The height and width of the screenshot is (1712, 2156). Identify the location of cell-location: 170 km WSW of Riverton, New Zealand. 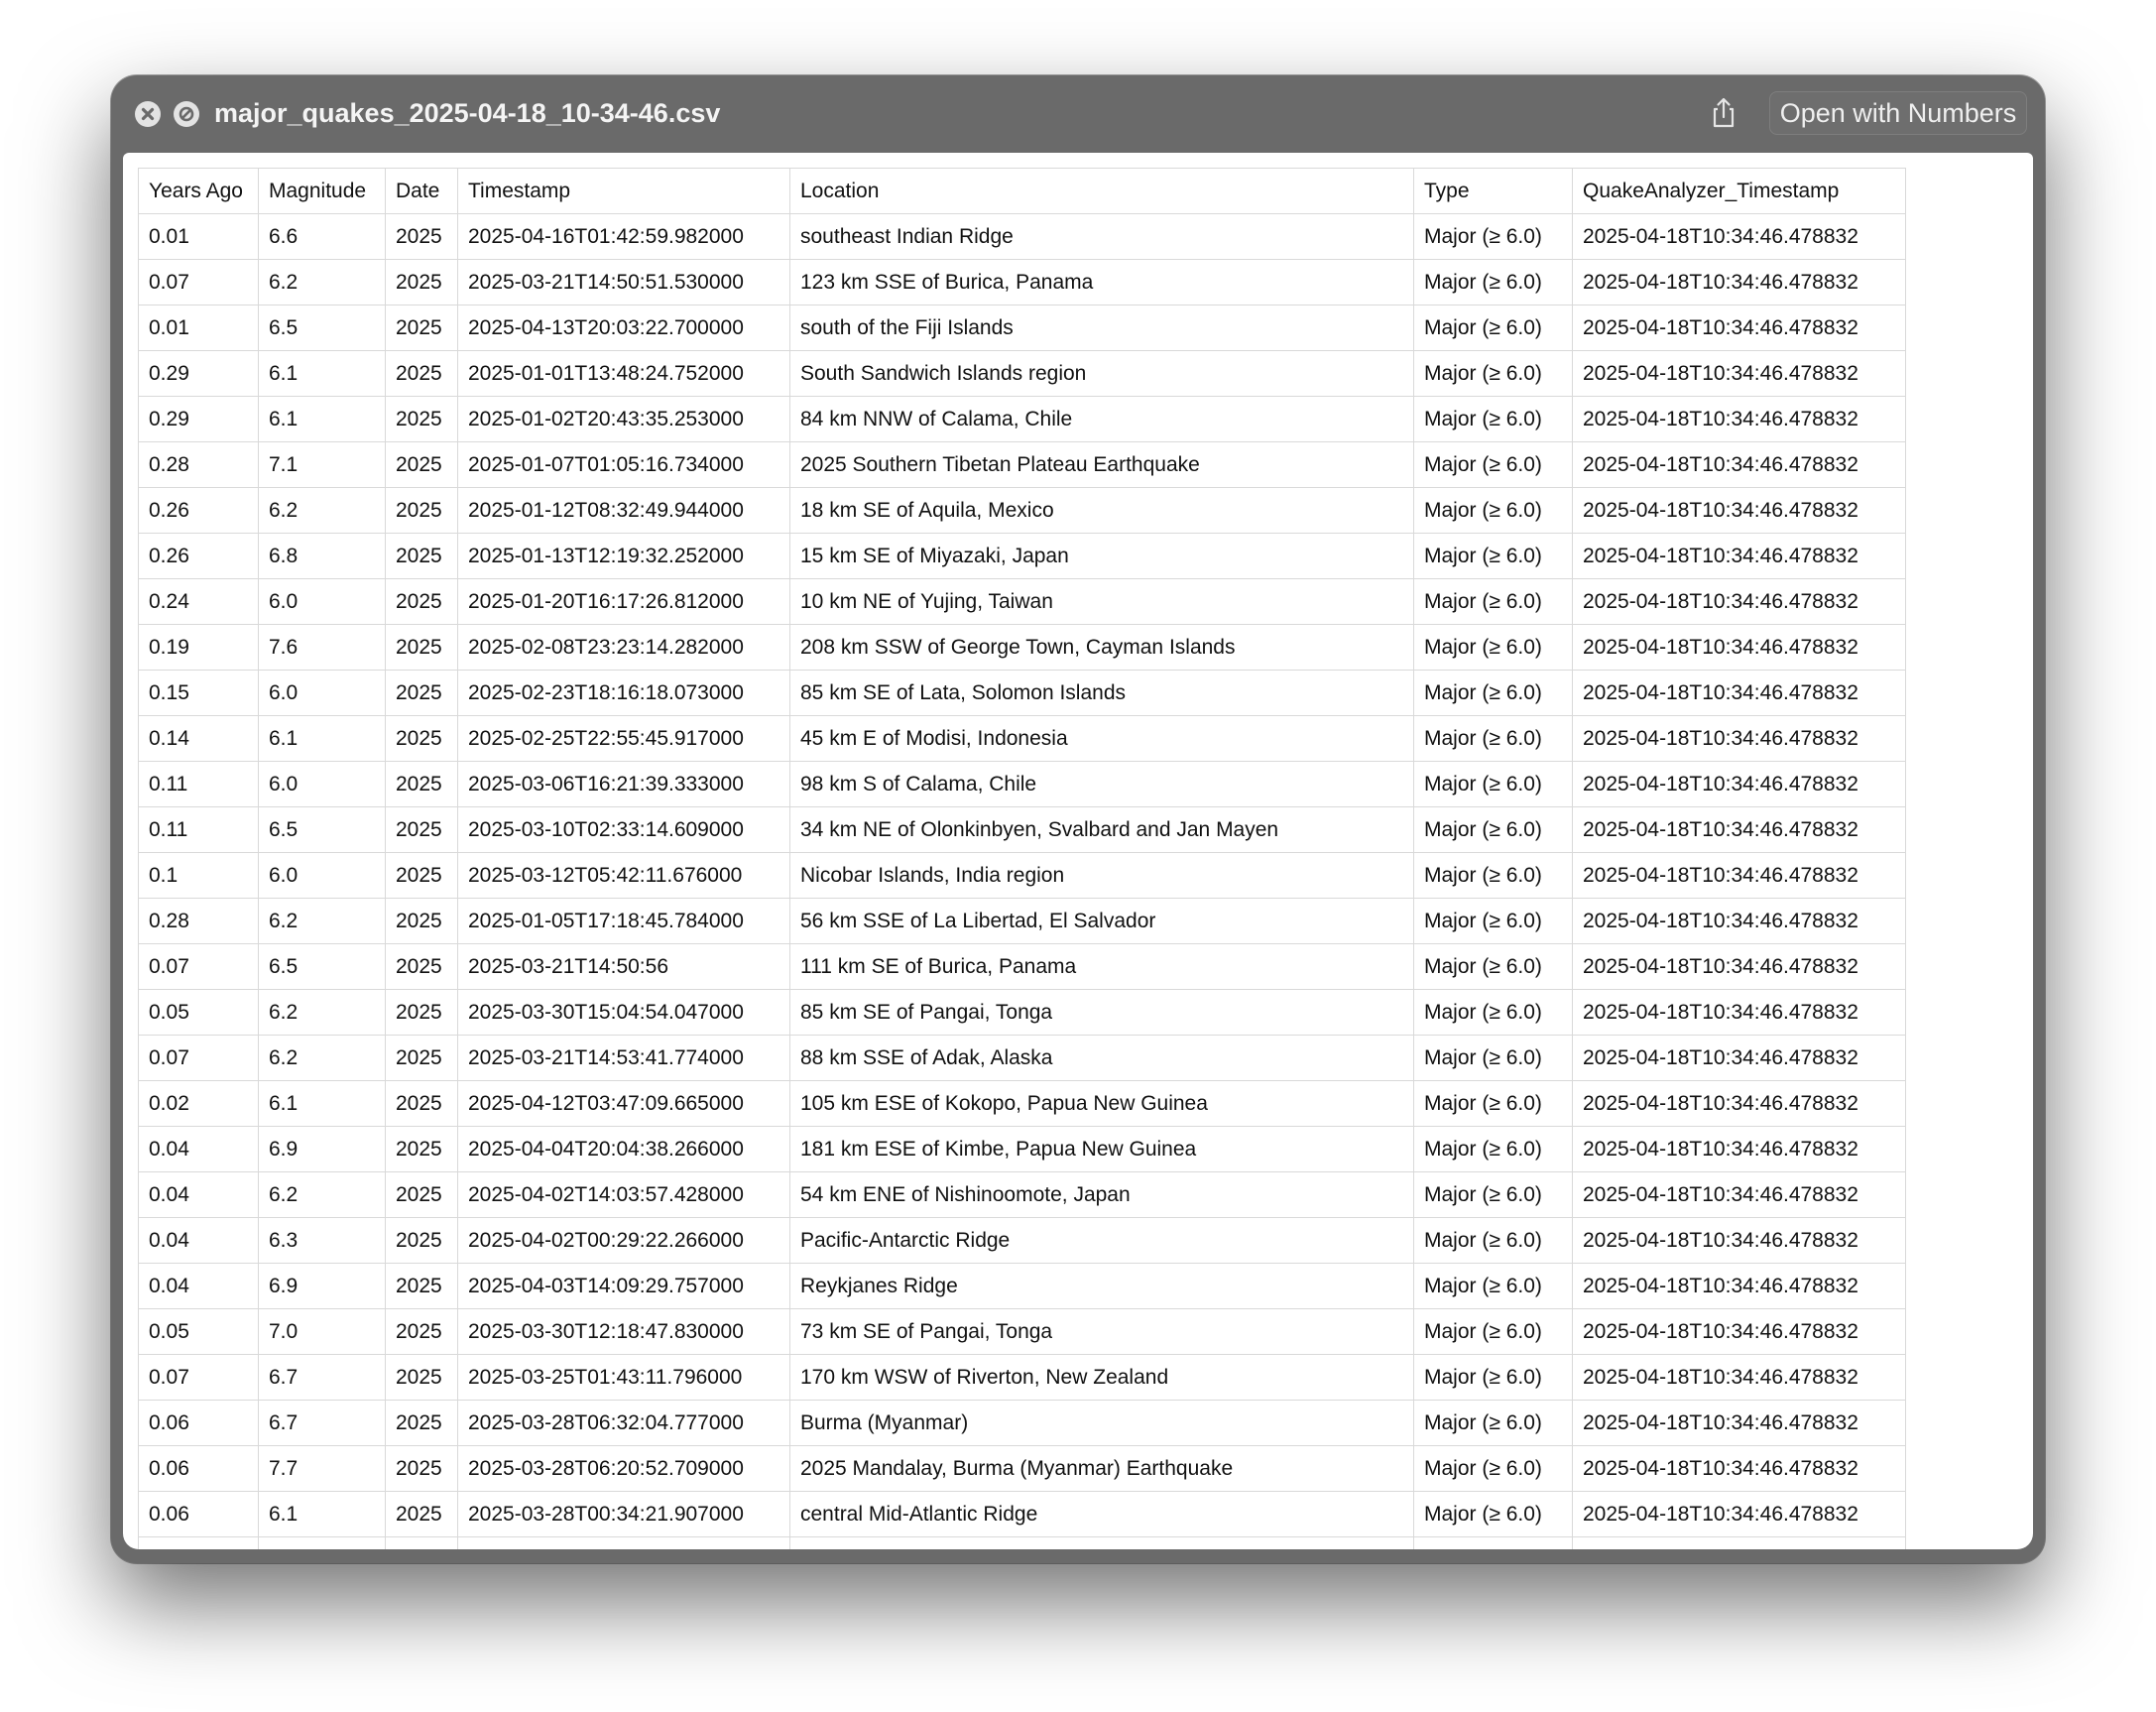
(1101, 1377).